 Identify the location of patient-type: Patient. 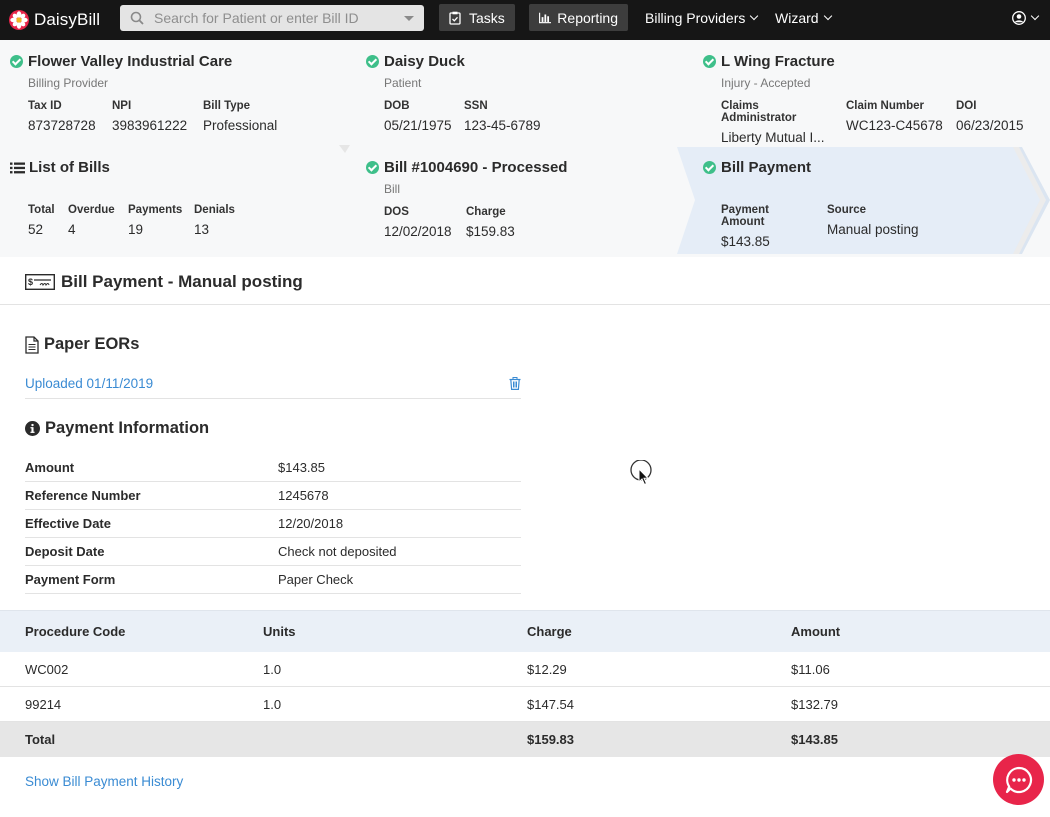
(403, 83).